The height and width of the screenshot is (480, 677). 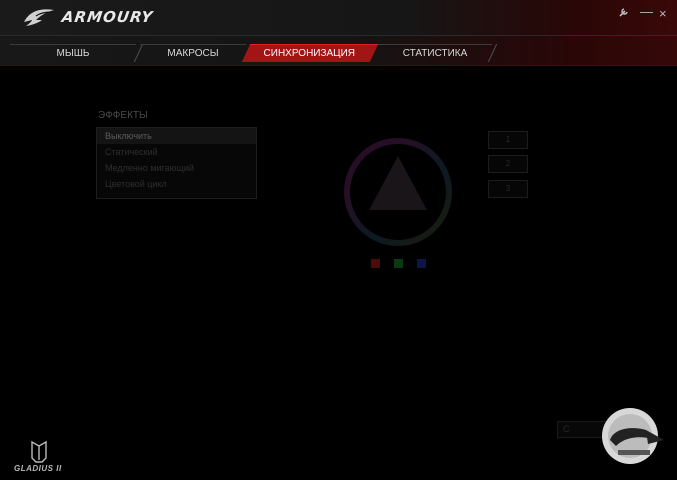 What do you see at coordinates (633, 436) in the screenshot?
I see `watermark-logo-icon` at bounding box center [633, 436].